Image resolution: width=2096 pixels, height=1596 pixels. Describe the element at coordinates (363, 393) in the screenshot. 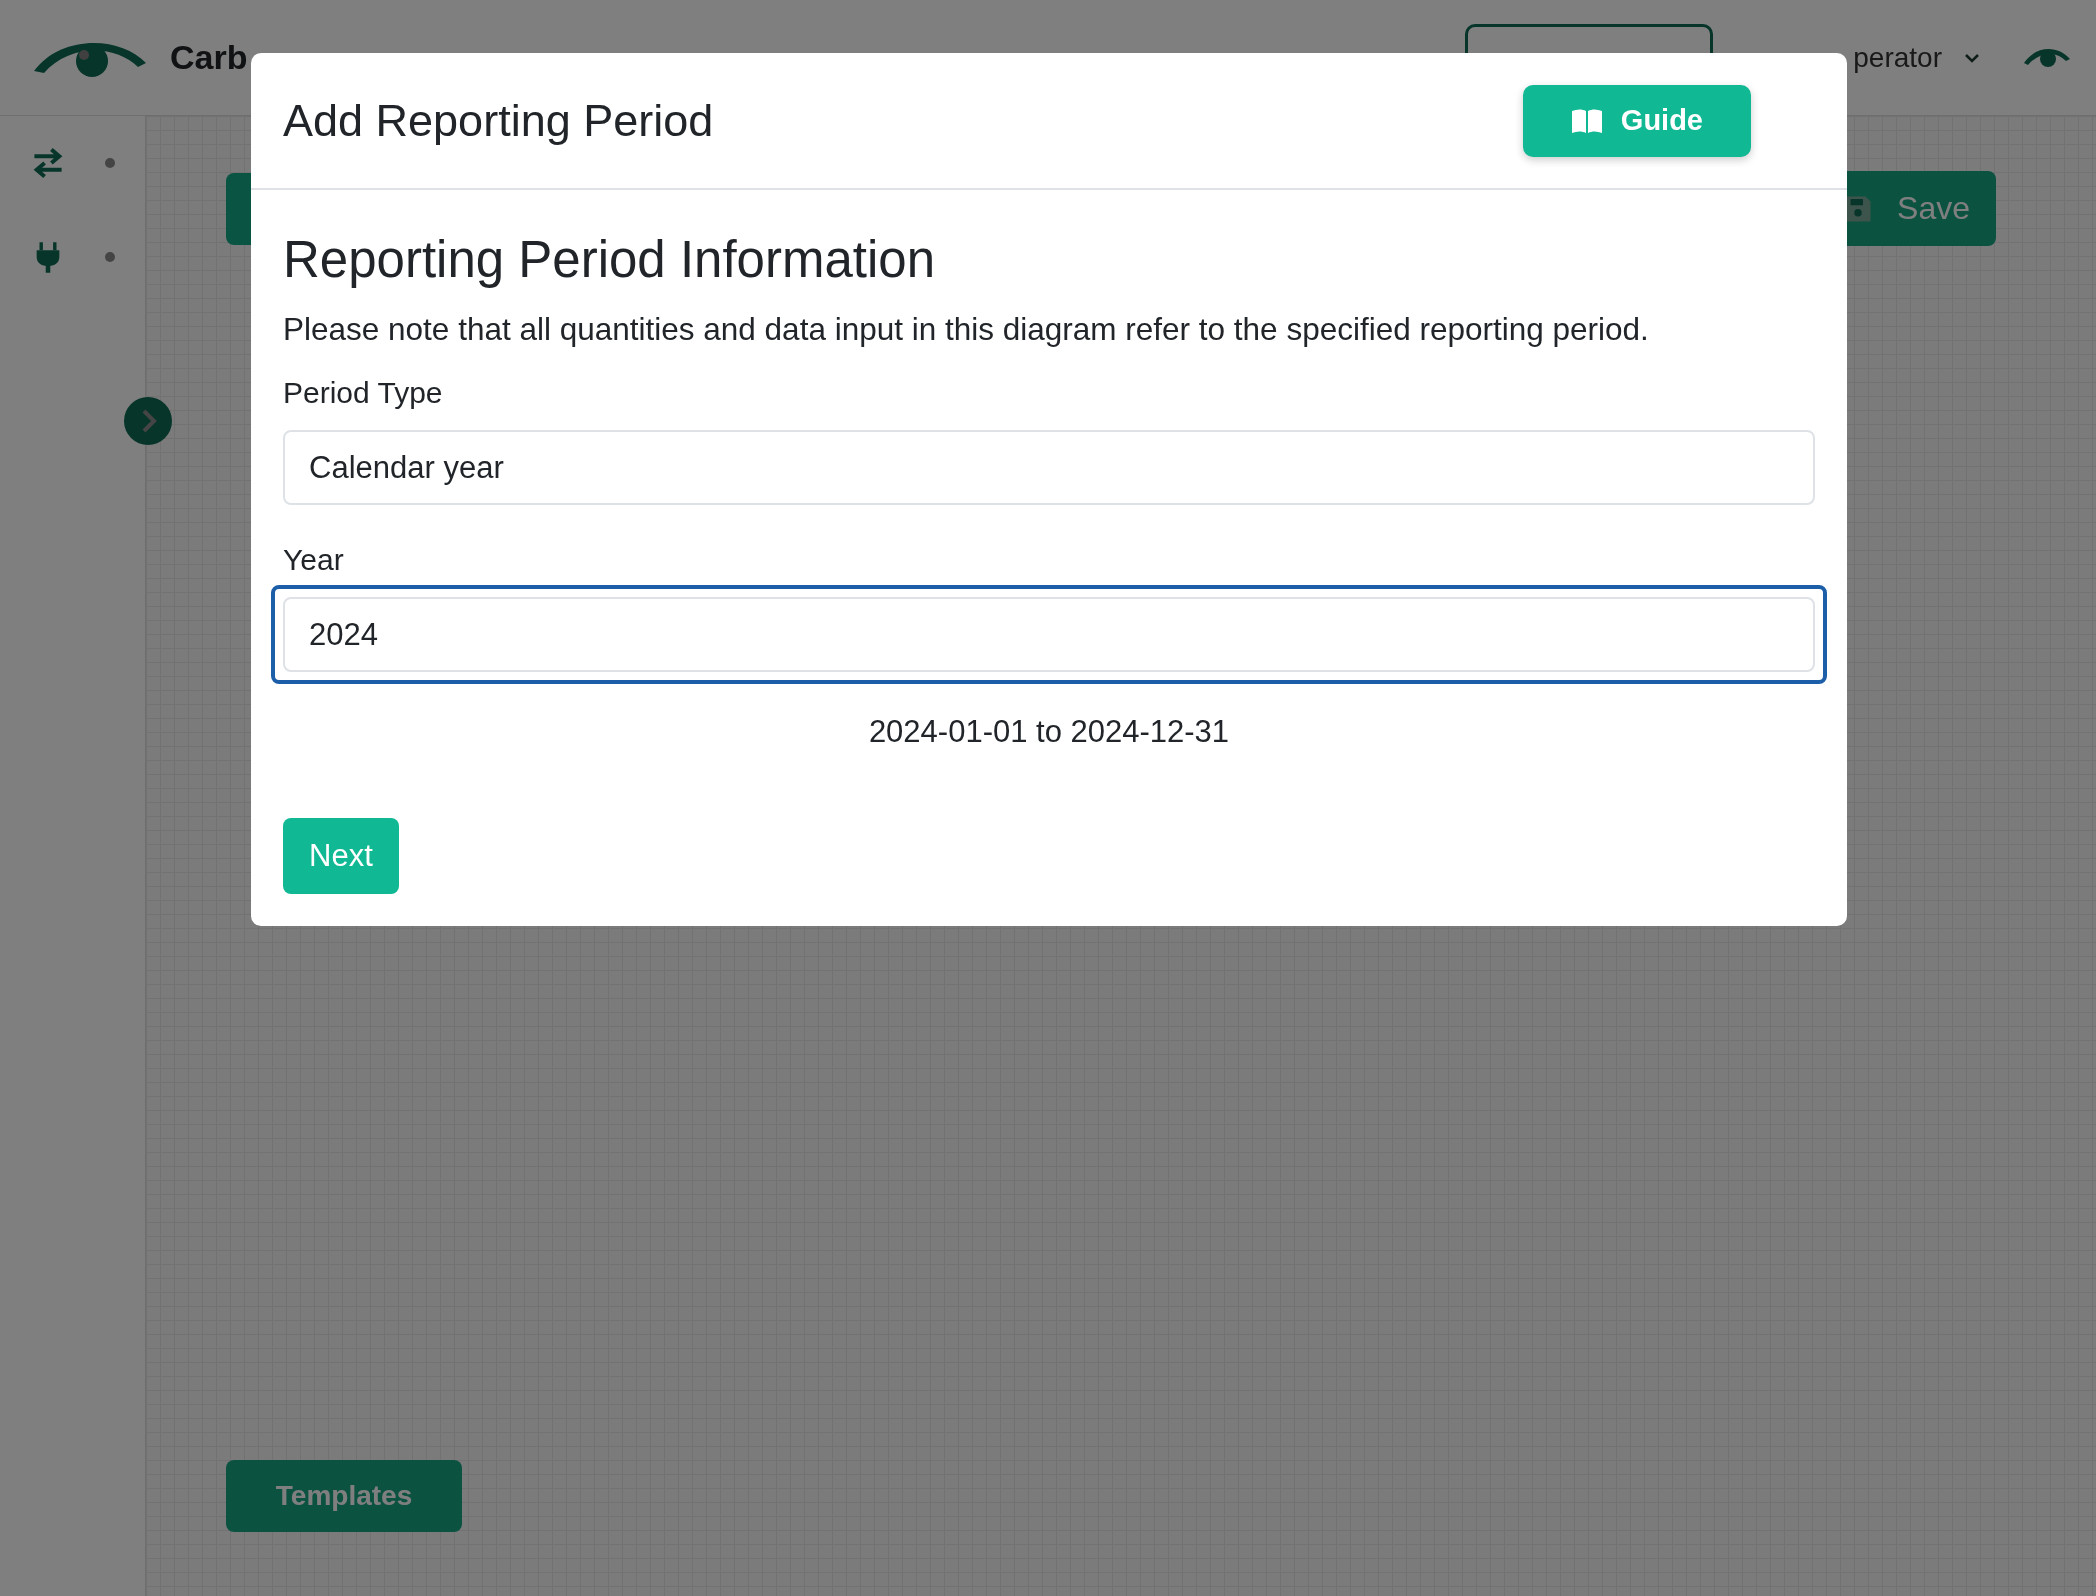

I see `field-label: Period Type` at that location.